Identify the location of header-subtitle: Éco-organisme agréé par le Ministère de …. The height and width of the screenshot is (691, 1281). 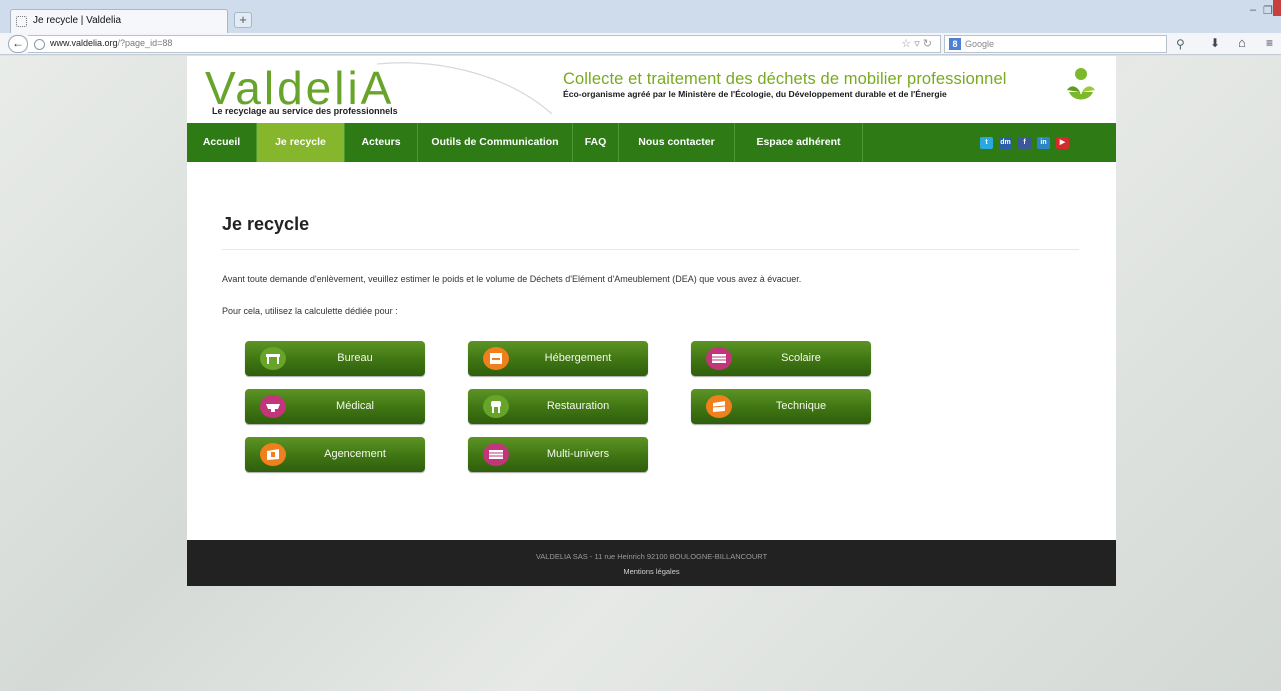
(755, 94).